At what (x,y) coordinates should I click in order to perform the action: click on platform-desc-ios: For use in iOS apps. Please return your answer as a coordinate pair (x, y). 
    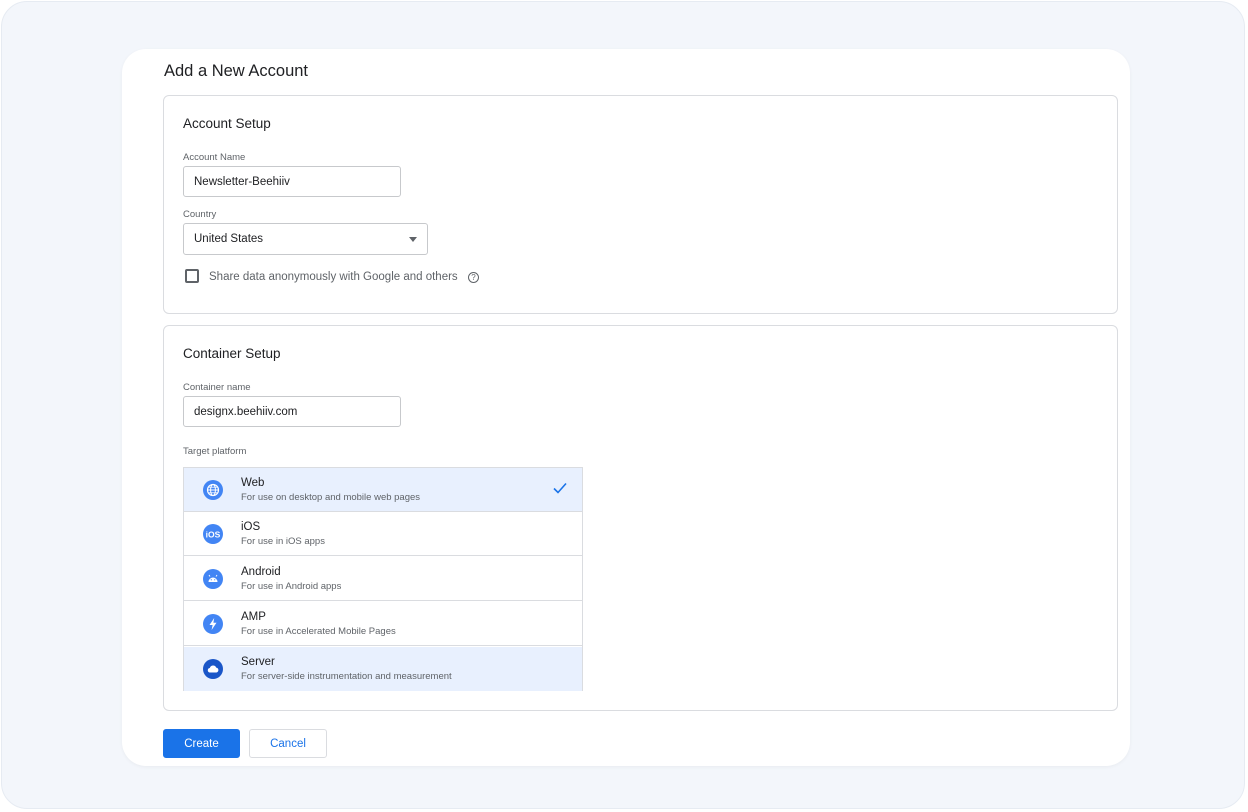
    Looking at the image, I should click on (283, 541).